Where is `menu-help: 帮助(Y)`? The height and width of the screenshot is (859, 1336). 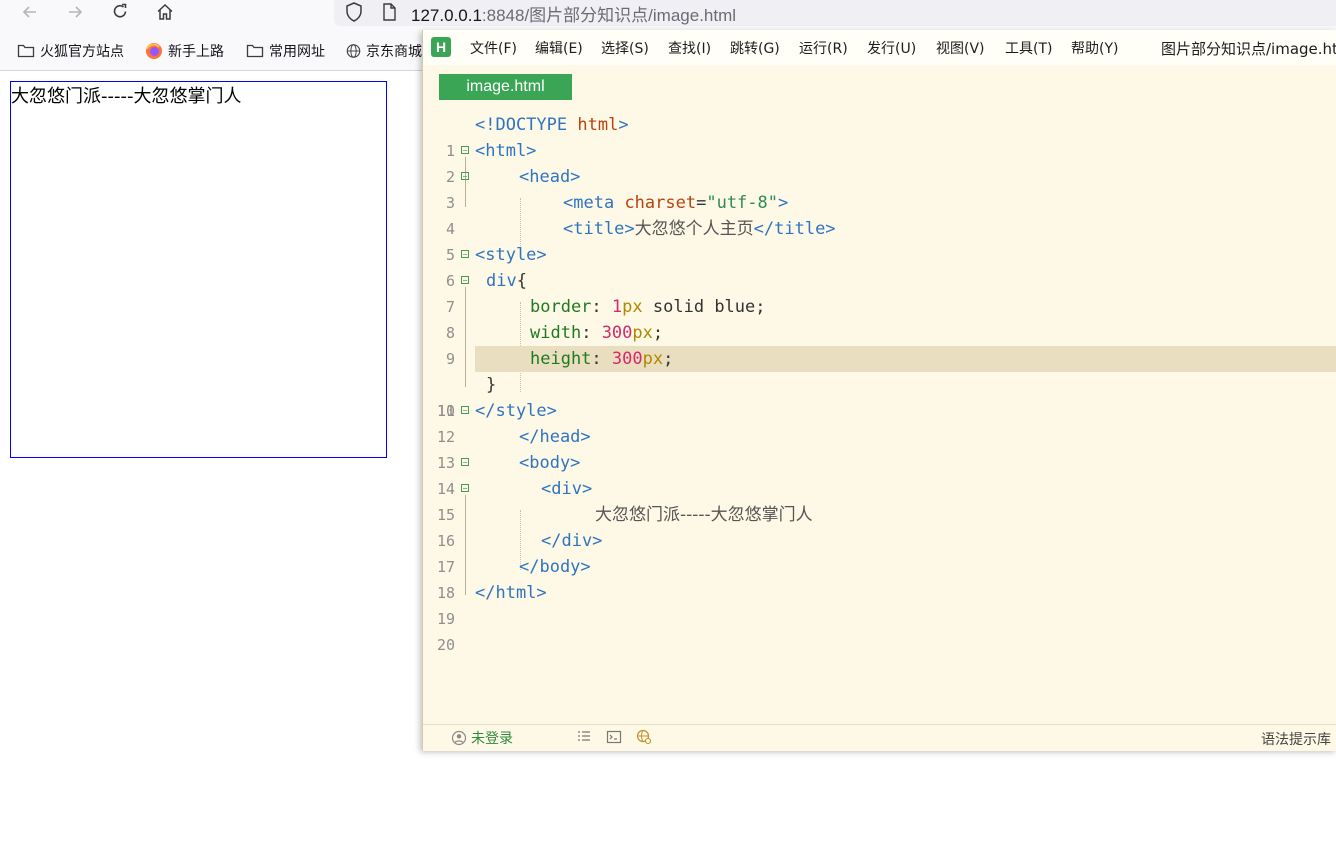 menu-help: 帮助(Y) is located at coordinates (1094, 48).